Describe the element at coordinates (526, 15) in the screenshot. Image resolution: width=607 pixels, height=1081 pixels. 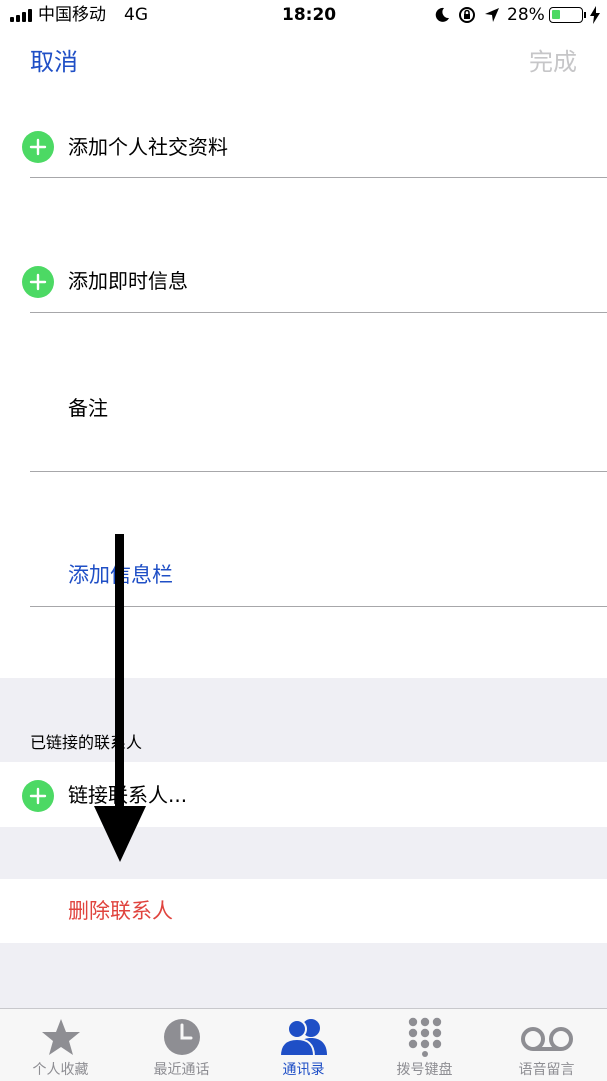
I see `battery-percent: 28%` at that location.